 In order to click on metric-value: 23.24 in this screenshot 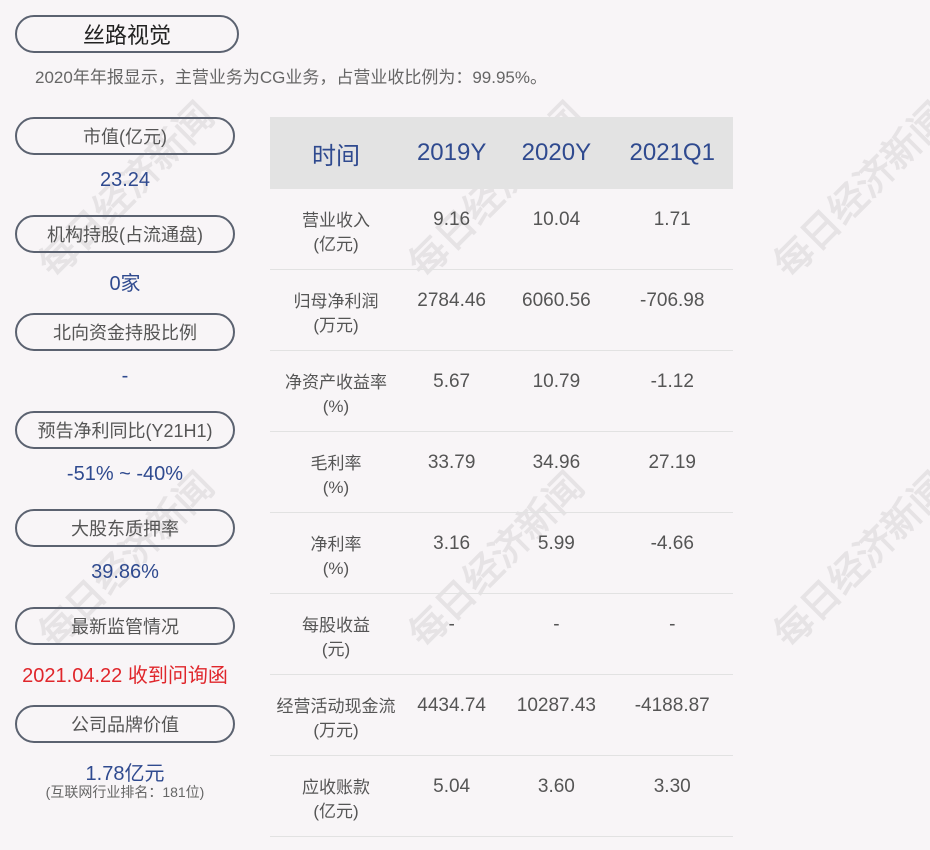, I will do `click(125, 180)`.